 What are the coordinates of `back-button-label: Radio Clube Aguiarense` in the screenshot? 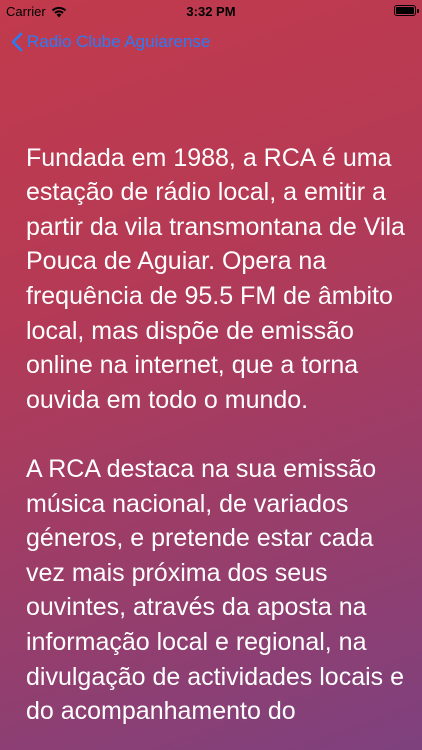 It's located at (119, 41).